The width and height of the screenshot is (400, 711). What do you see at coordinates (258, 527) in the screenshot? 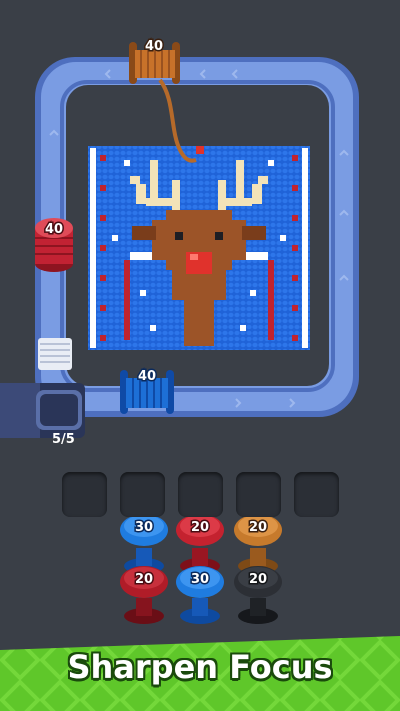
I see `bobbin-3-count: 20` at bounding box center [258, 527].